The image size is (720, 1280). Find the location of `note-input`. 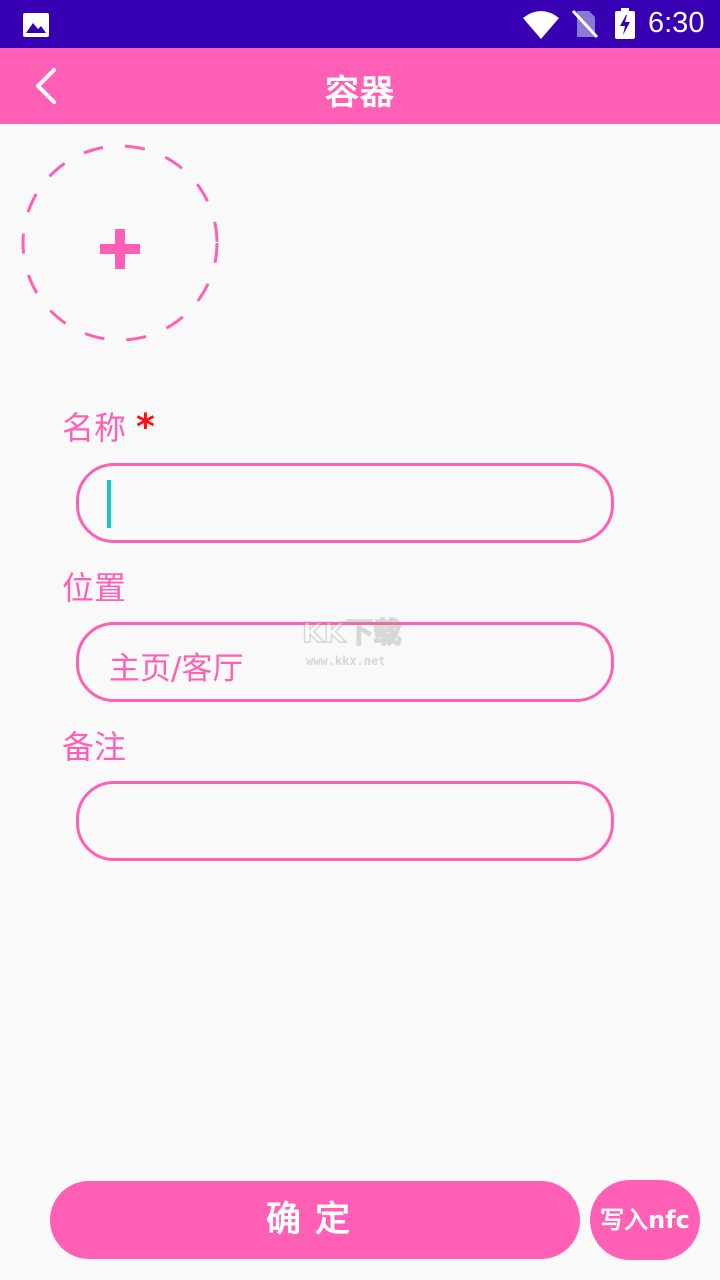

note-input is located at coordinates (345, 821).